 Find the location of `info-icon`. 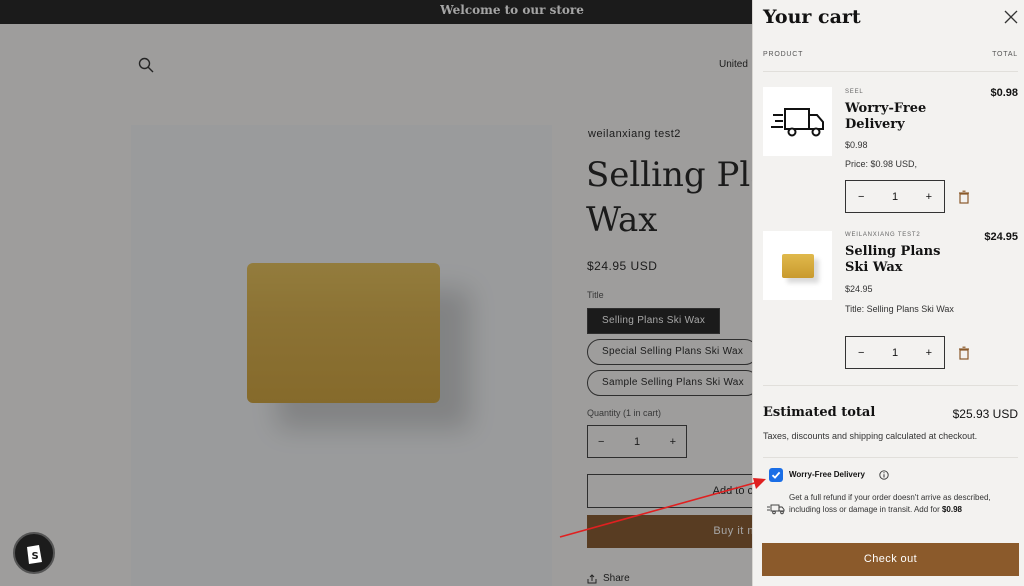

info-icon is located at coordinates (884, 475).